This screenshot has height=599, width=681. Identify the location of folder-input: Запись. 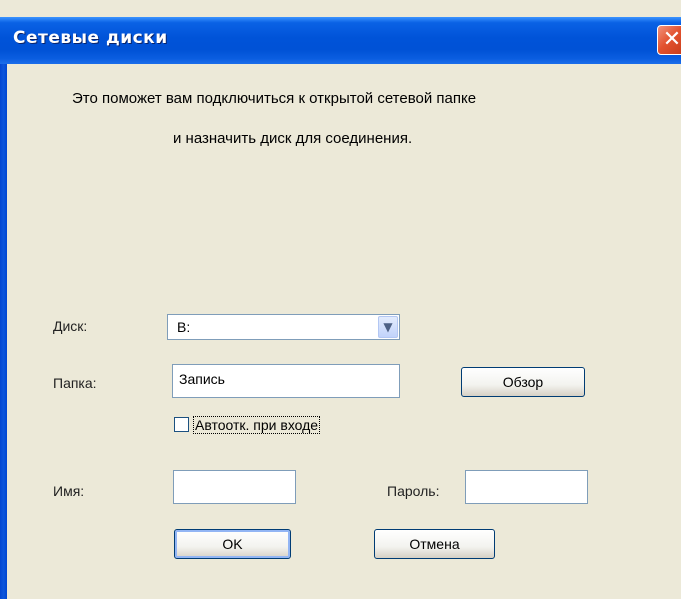
(286, 381).